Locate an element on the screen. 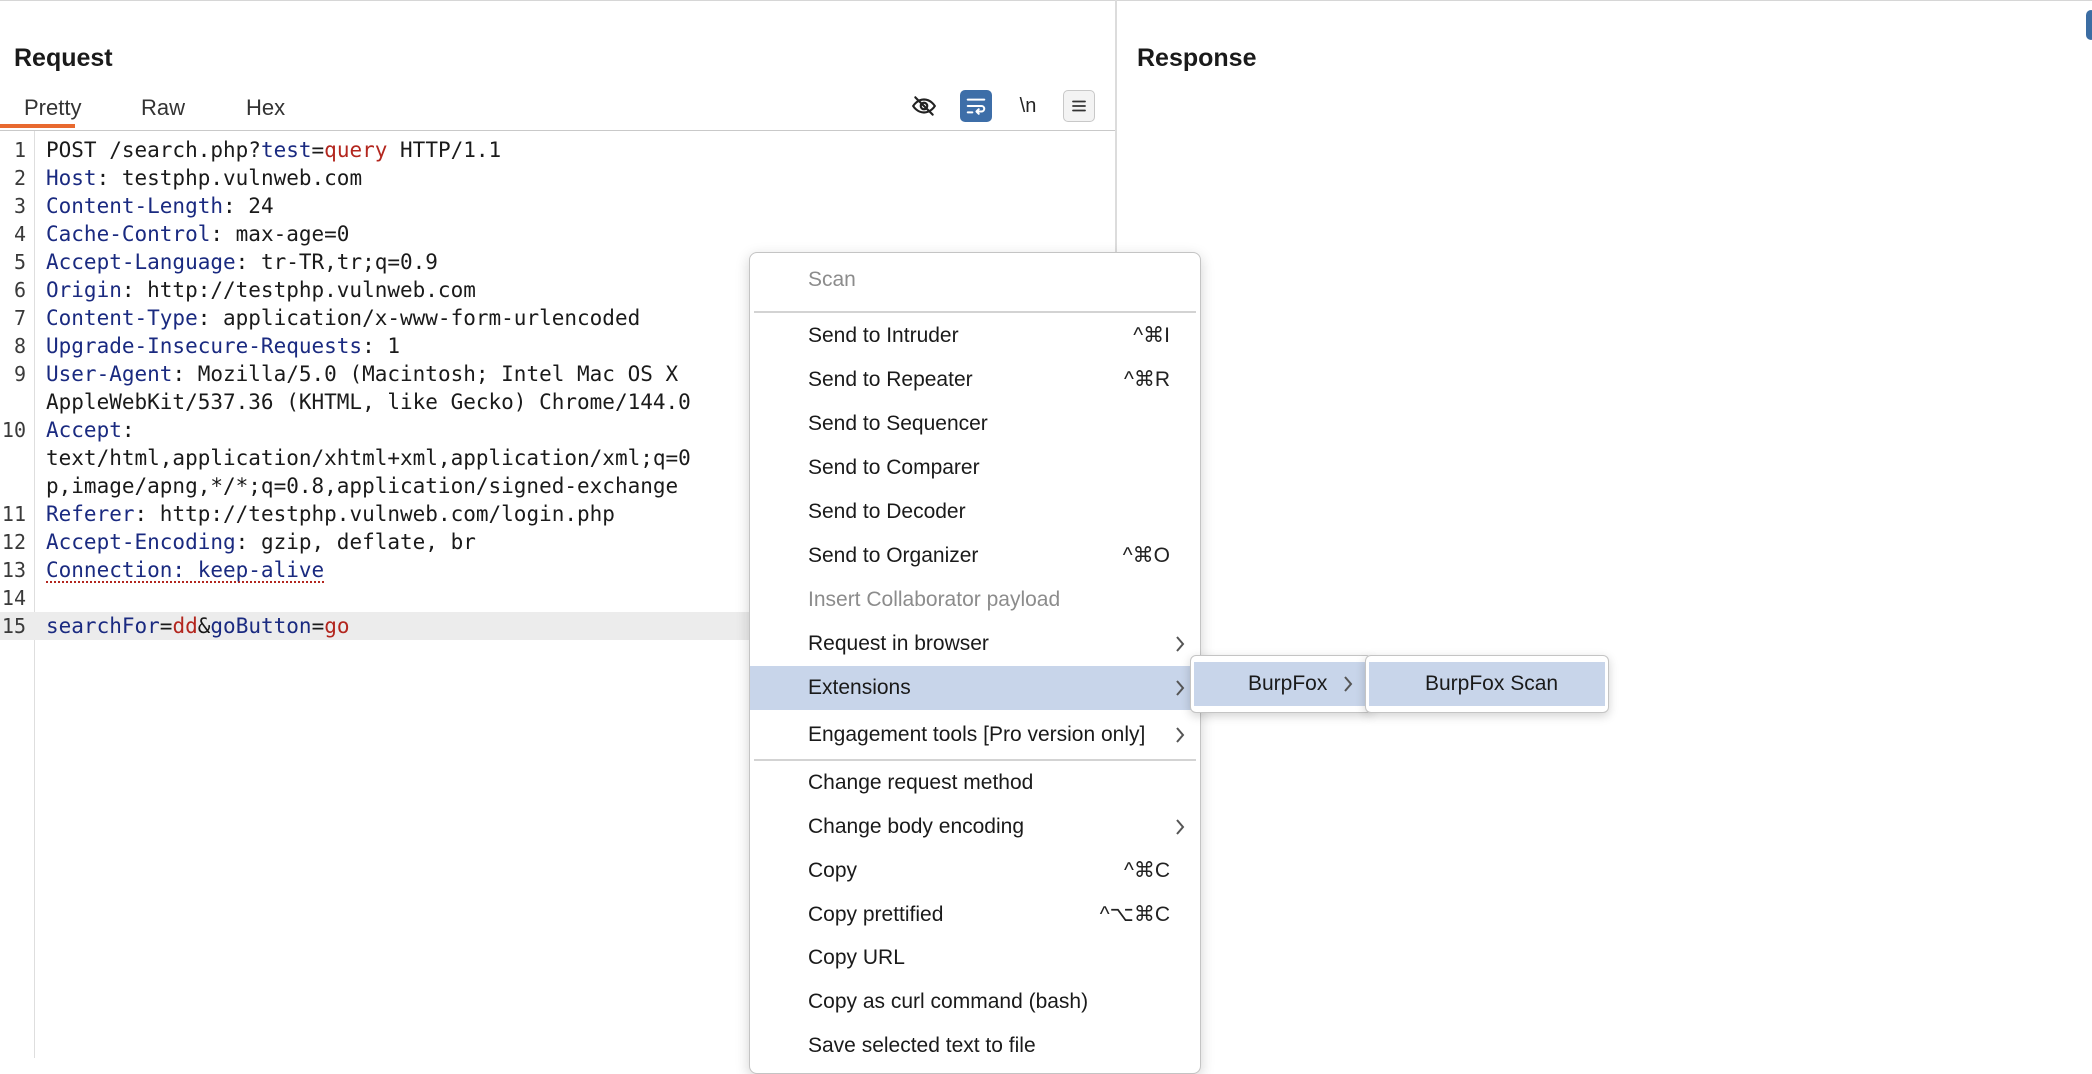 The width and height of the screenshot is (2092, 1074). line-number: 5 is located at coordinates (13, 262).